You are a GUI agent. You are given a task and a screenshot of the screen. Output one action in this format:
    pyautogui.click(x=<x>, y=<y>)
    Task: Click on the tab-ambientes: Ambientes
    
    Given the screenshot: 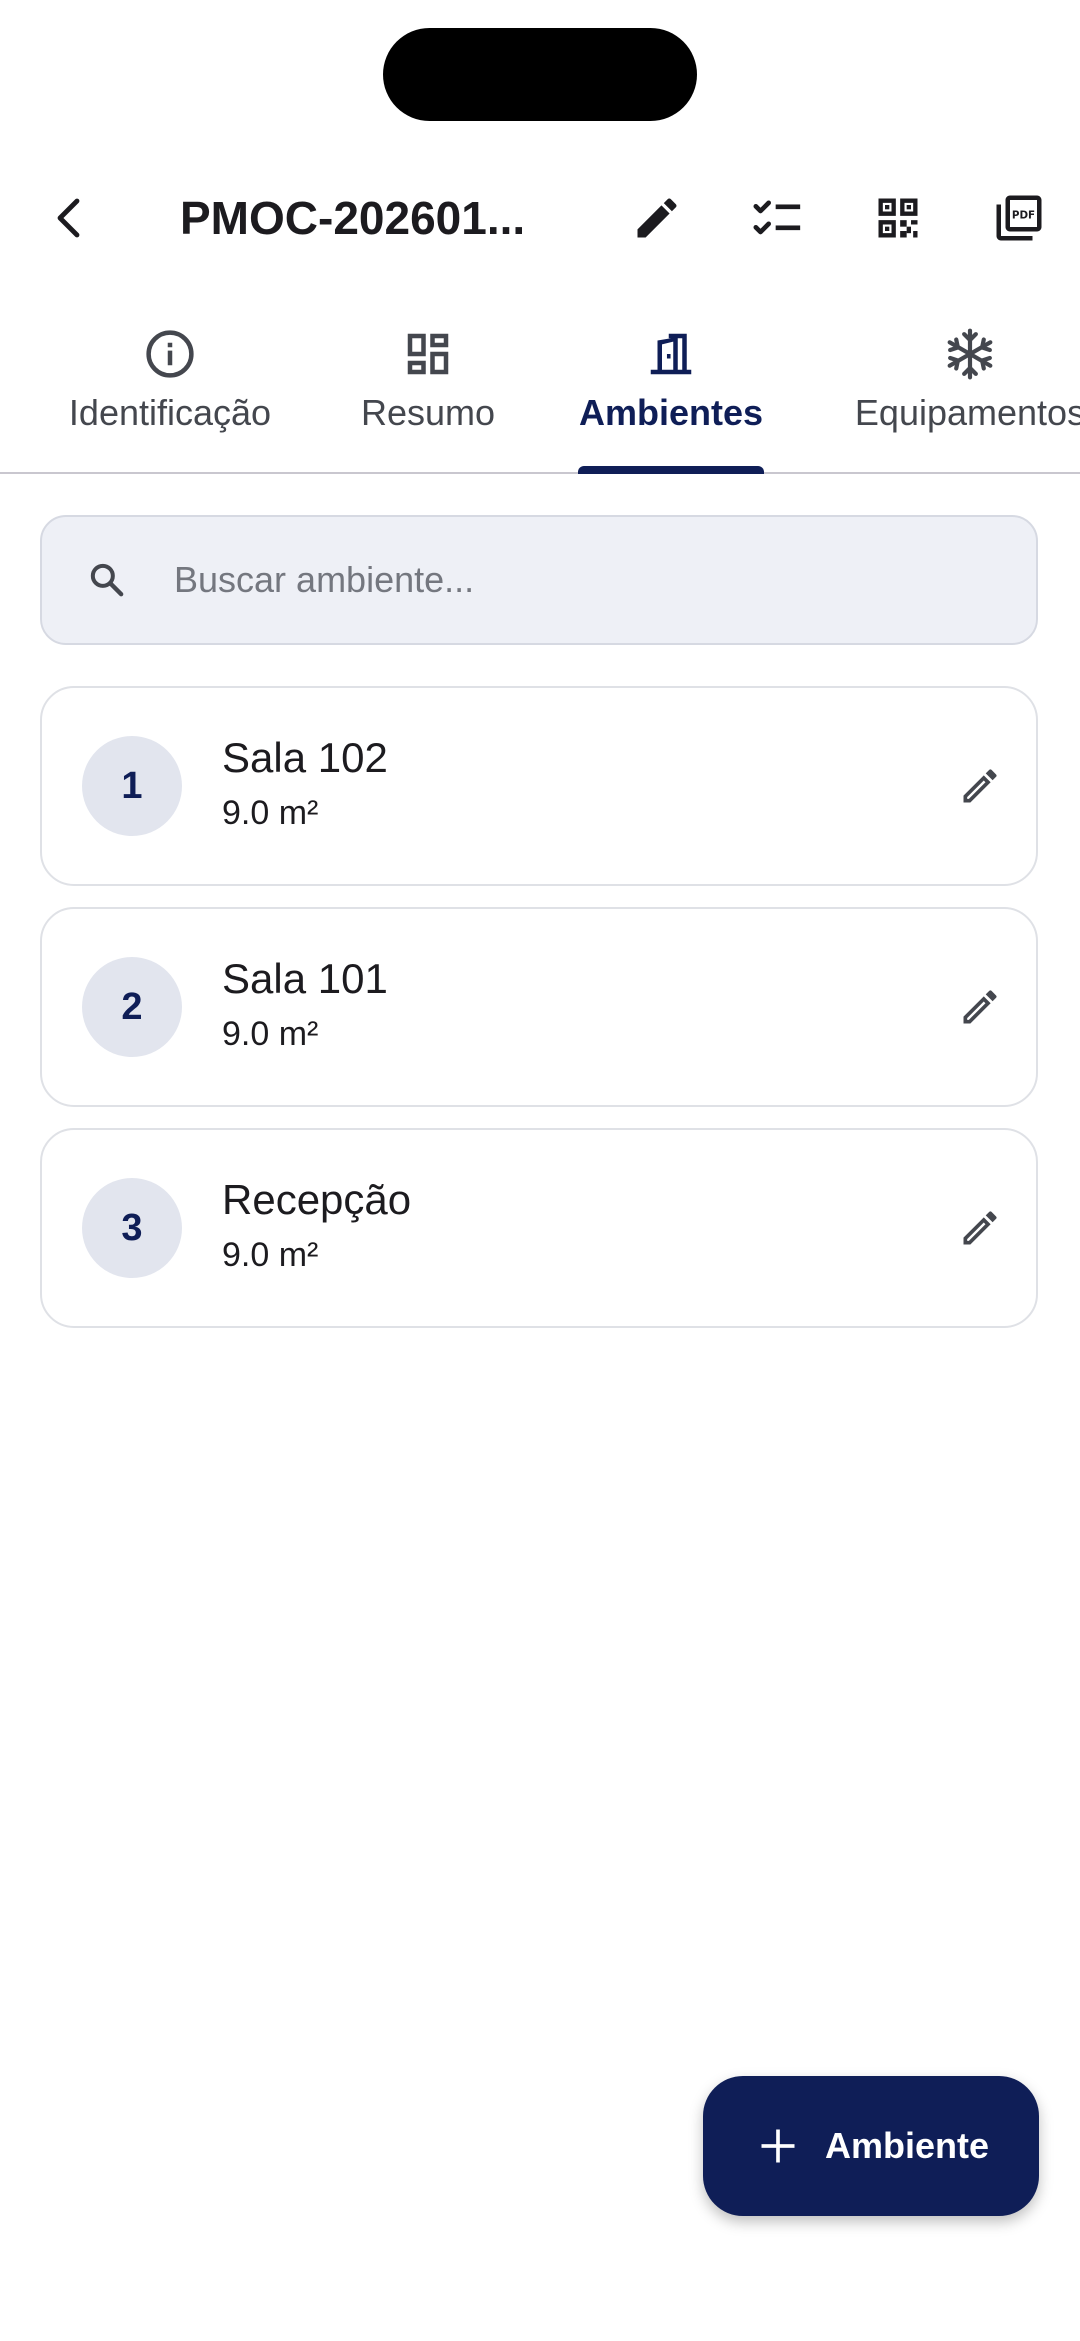 What is the action you would take?
    pyautogui.click(x=671, y=392)
    